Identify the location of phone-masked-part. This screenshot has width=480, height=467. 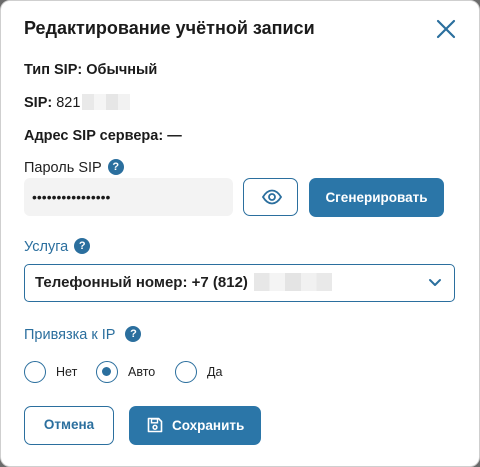
(292, 282).